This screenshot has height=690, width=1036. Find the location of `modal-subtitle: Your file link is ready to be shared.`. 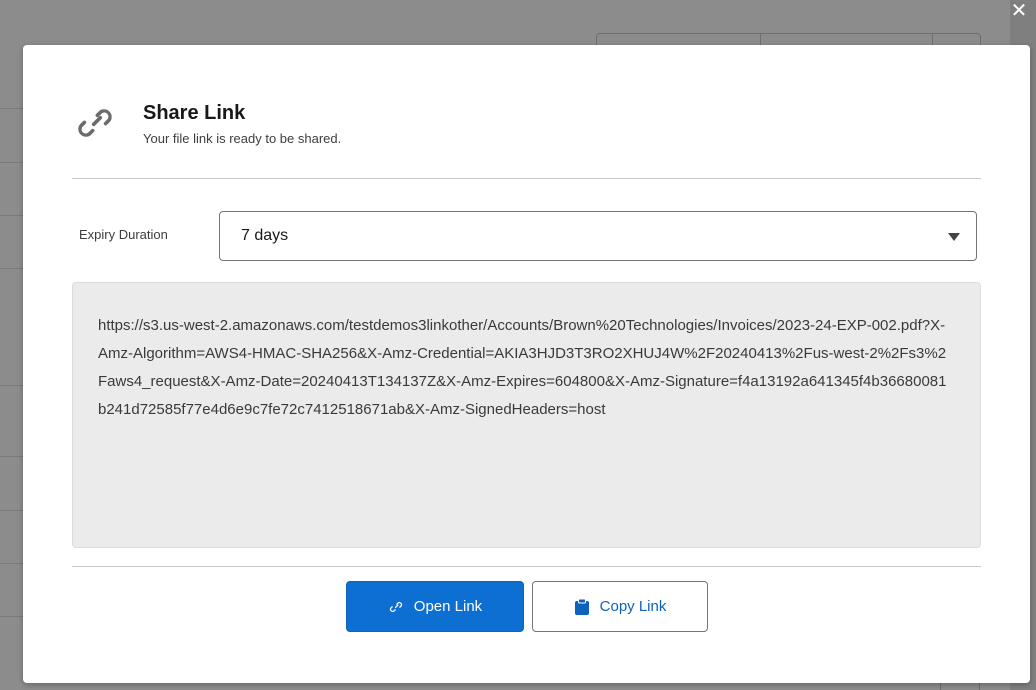

modal-subtitle: Your file link is ready to be shared. is located at coordinates (242, 138).